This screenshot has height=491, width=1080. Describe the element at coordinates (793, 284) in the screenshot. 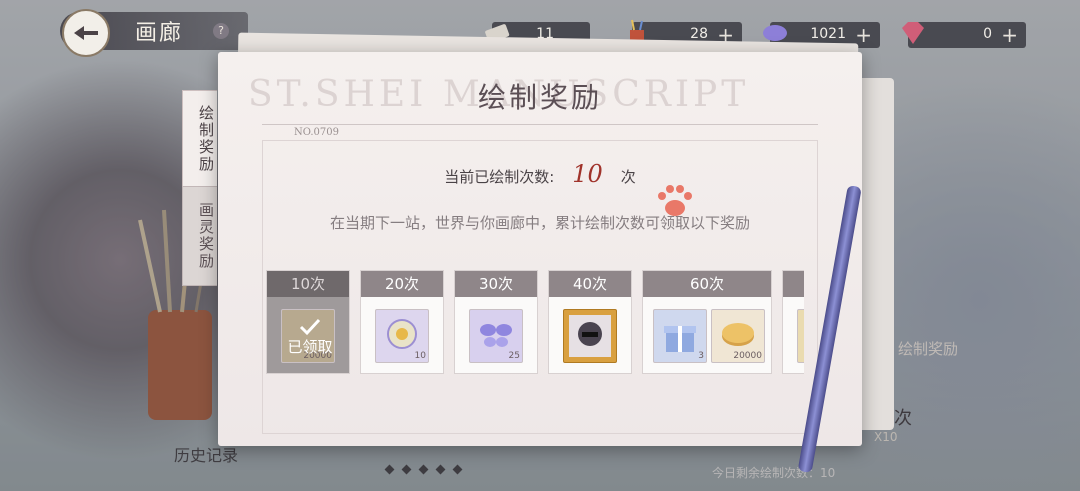

I see `reward-tier-label` at that location.